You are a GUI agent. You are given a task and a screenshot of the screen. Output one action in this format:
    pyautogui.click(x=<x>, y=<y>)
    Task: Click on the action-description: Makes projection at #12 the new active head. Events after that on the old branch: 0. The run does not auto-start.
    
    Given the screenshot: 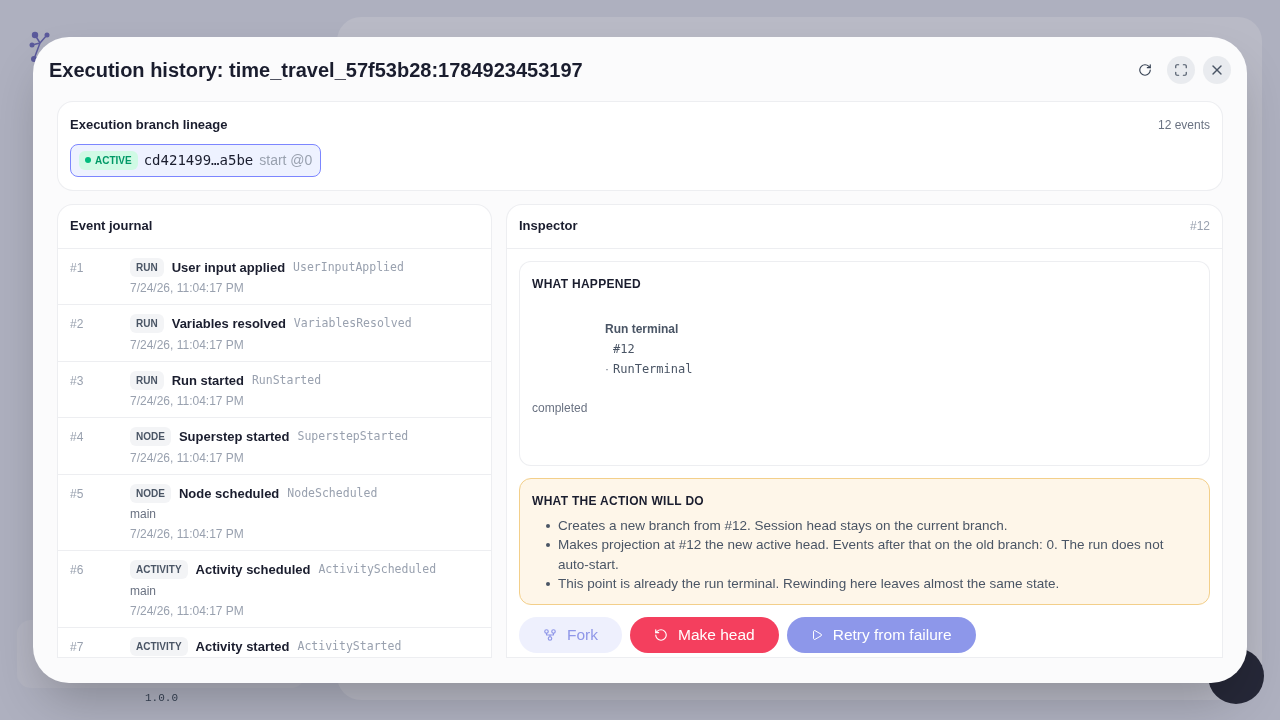 What is the action you would take?
    pyautogui.click(x=861, y=555)
    